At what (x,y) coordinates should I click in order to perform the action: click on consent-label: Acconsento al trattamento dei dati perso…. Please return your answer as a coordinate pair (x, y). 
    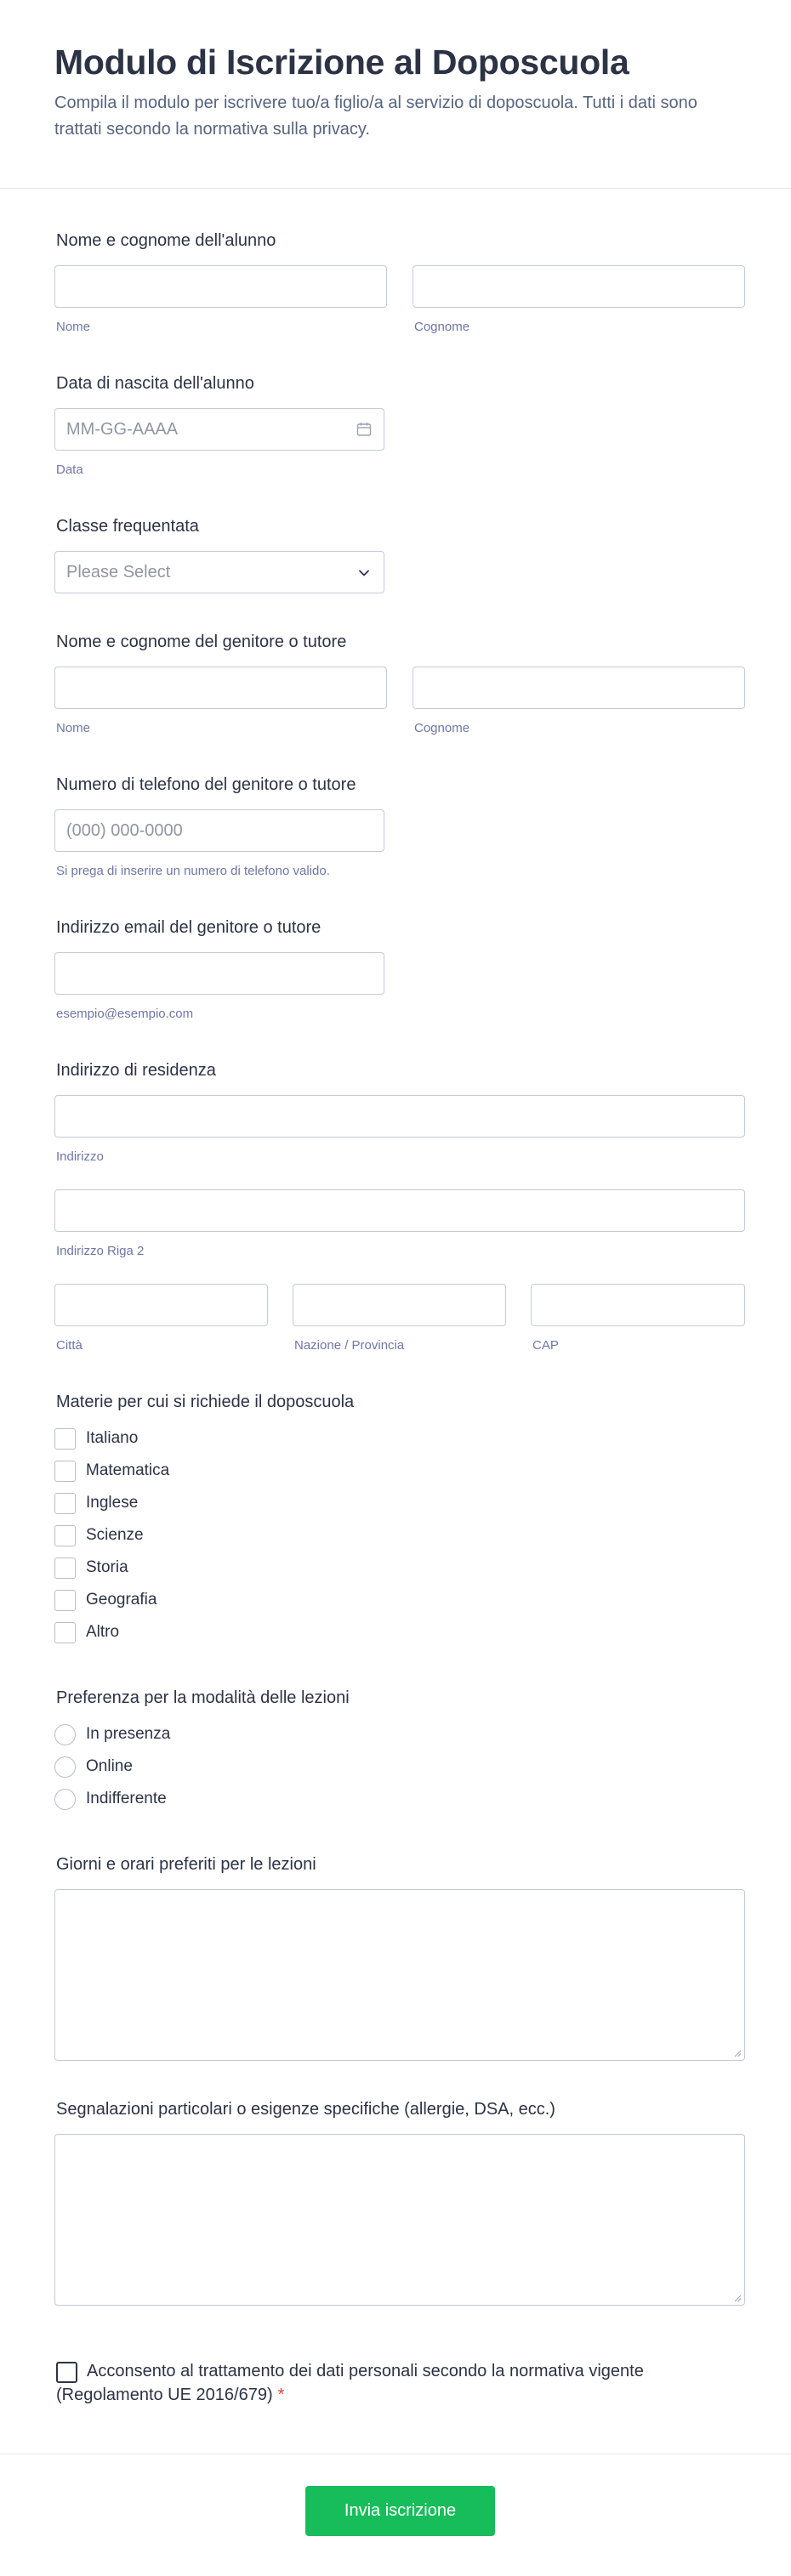
    Looking at the image, I should click on (350, 2383).